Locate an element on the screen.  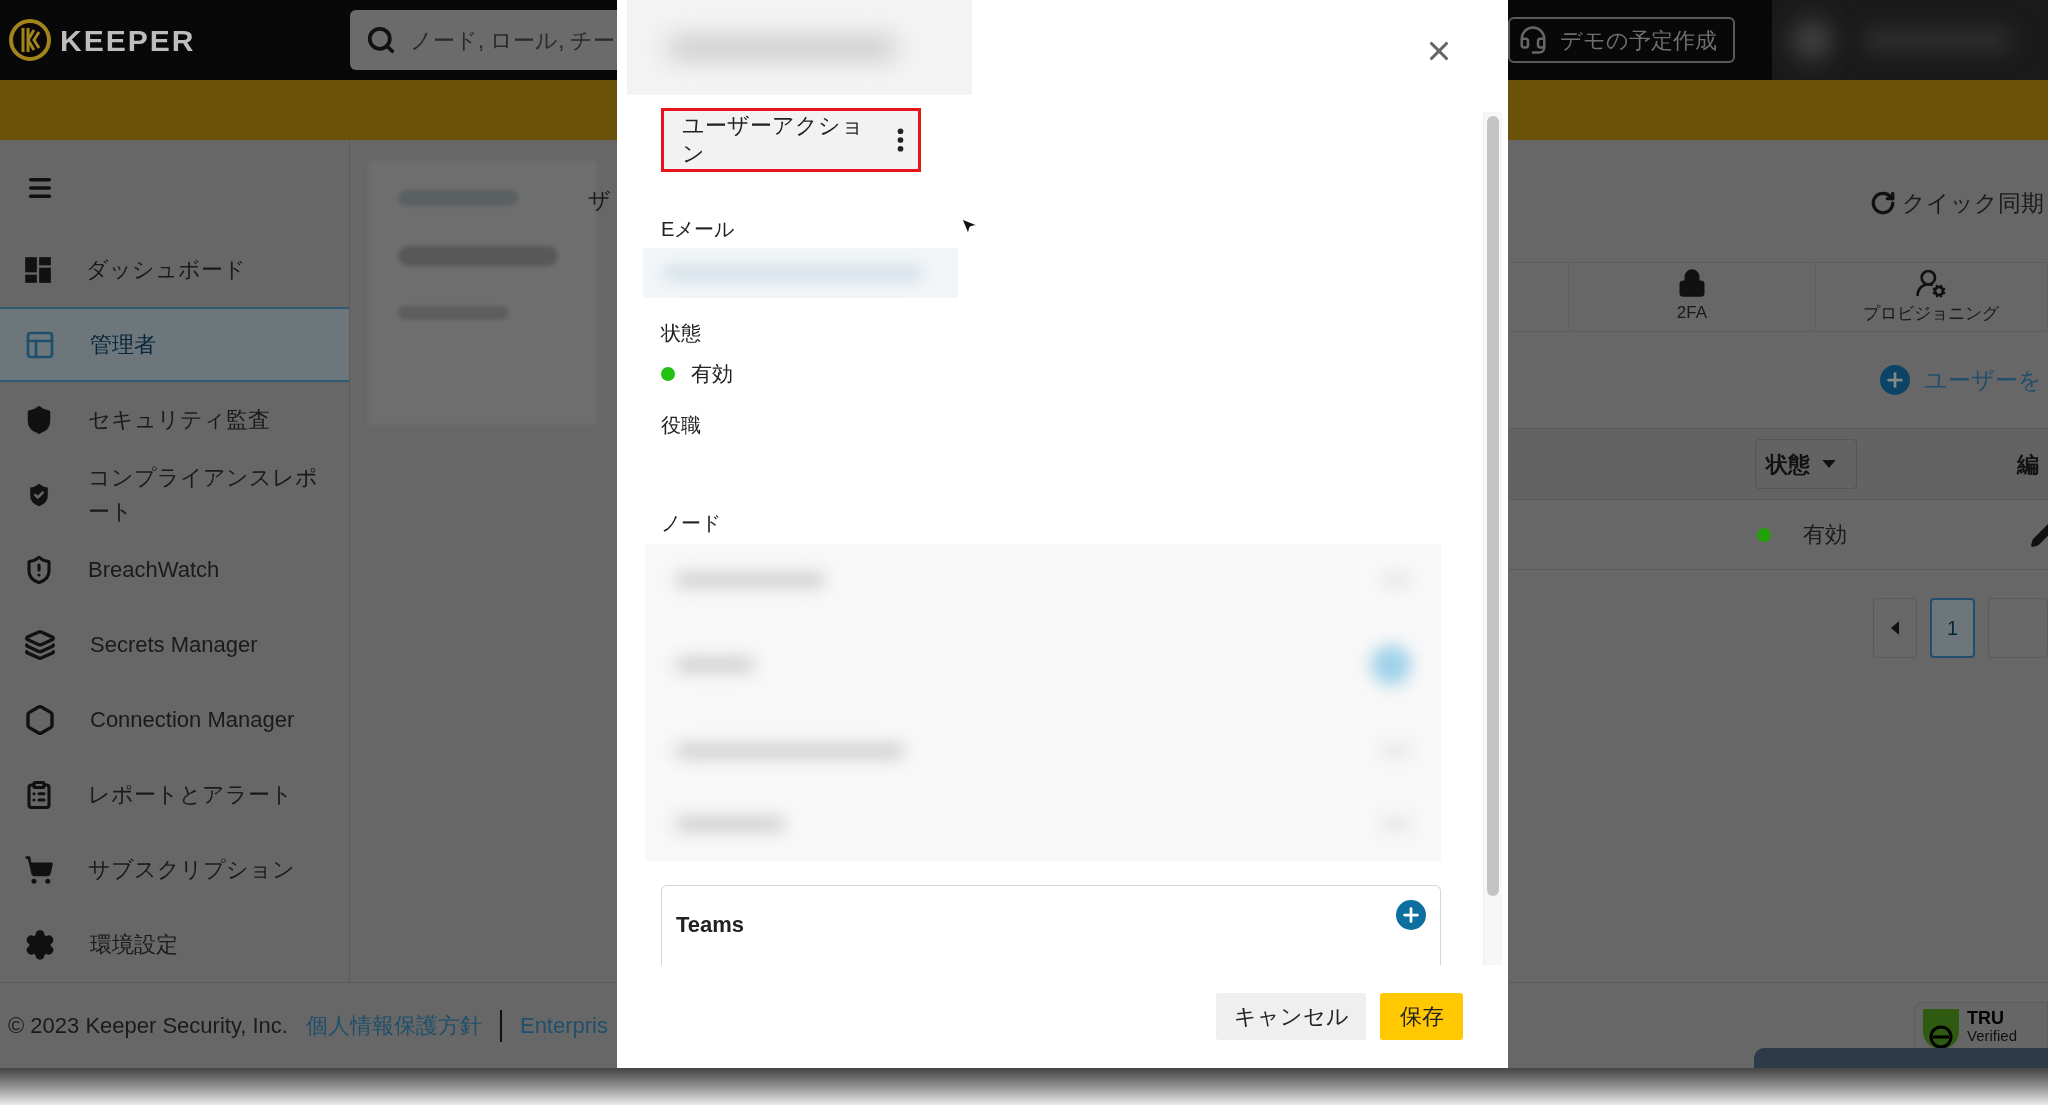
sidebar-item: セキュリティ監査 is located at coordinates (174, 419).